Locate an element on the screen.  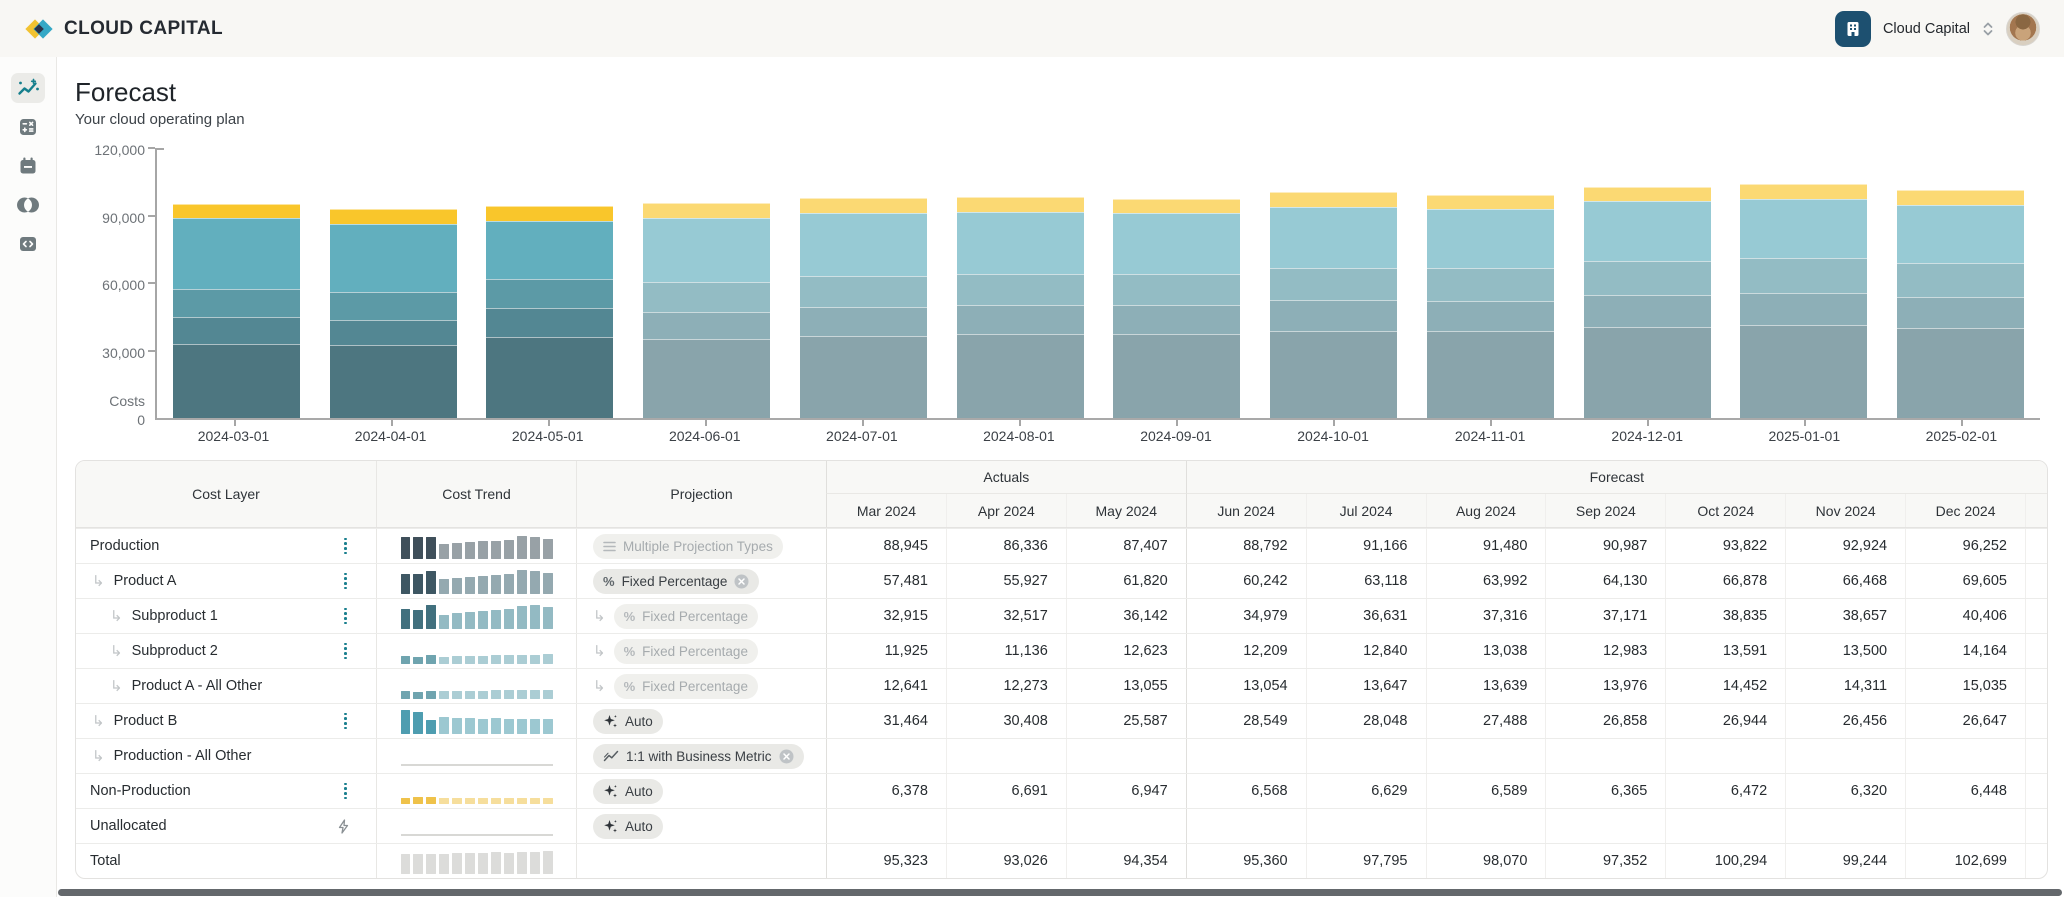
x-tick-label: 2024-07-01 is located at coordinates (862, 436).